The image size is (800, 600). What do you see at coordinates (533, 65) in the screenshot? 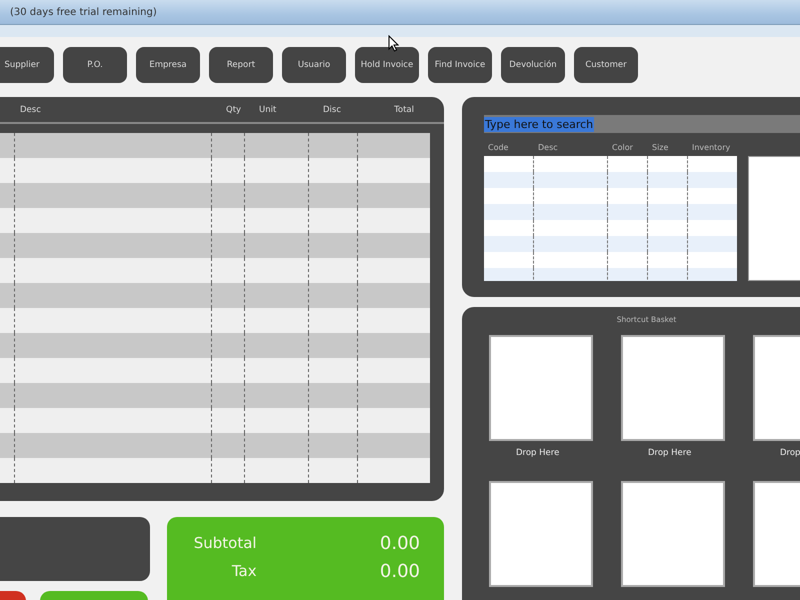
I see `toolbar-button: Devolución` at bounding box center [533, 65].